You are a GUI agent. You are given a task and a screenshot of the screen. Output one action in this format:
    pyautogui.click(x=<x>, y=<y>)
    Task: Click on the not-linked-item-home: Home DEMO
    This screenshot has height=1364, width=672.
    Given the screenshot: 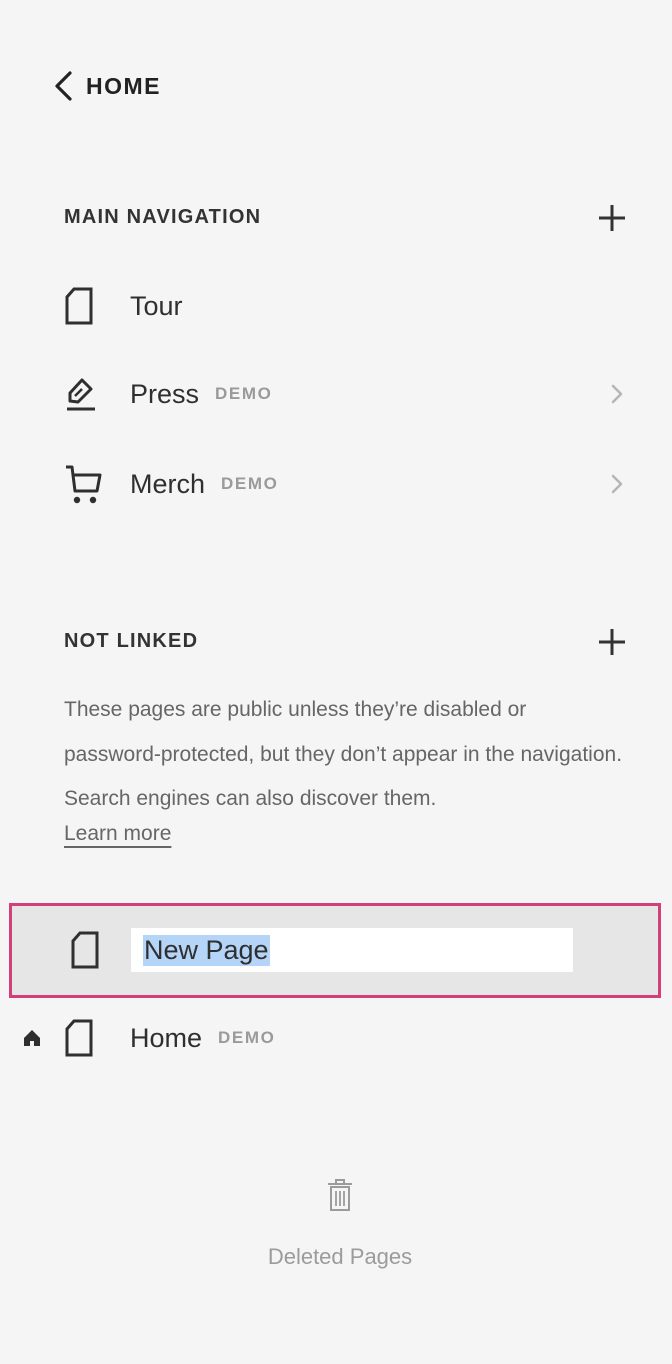 What is the action you would take?
    pyautogui.click(x=344, y=1038)
    